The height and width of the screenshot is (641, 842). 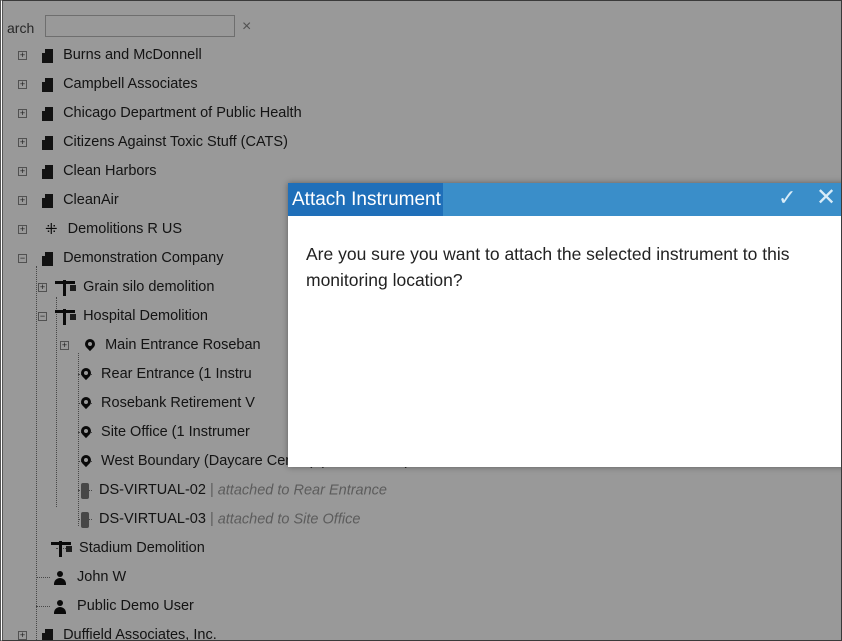 What do you see at coordinates (365, 199) in the screenshot?
I see `dialog-title: Attach Instrument` at bounding box center [365, 199].